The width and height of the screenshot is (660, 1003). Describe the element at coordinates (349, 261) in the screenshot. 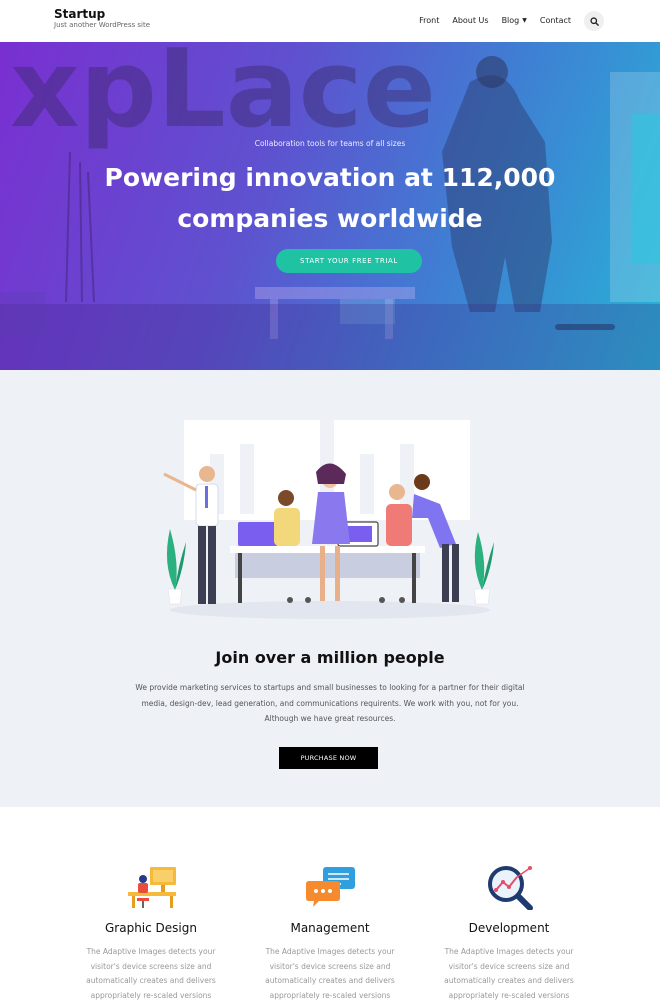

I see `start-free-trial-button: START YOUR FREE TRIAL` at that location.